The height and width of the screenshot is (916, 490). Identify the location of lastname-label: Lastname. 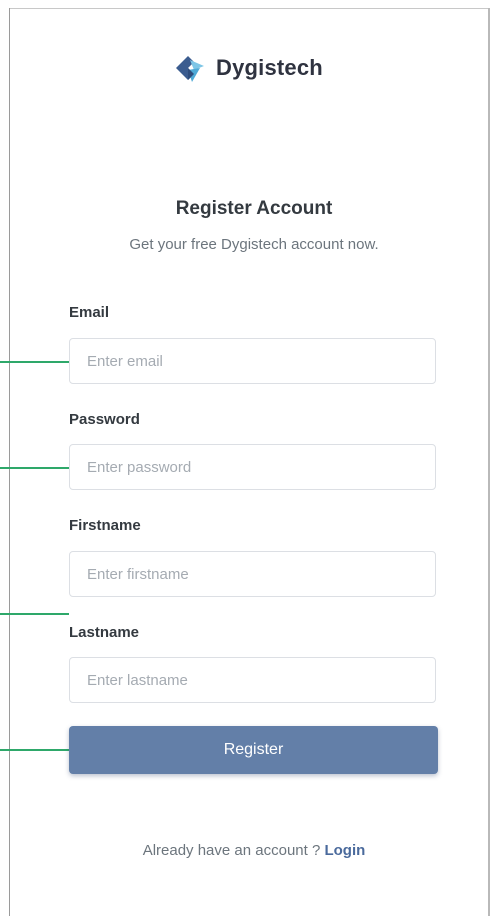
(104, 632).